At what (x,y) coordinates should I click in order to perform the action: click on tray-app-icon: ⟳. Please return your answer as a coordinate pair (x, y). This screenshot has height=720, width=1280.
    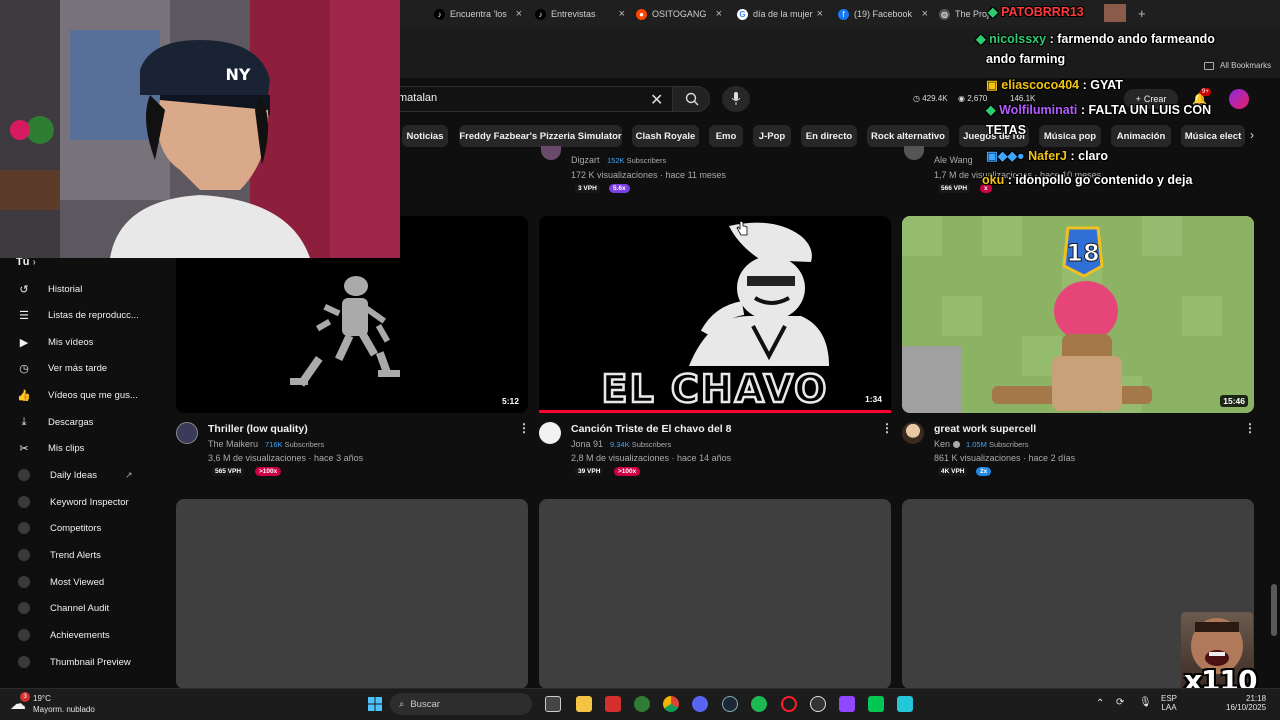
    Looking at the image, I should click on (1120, 702).